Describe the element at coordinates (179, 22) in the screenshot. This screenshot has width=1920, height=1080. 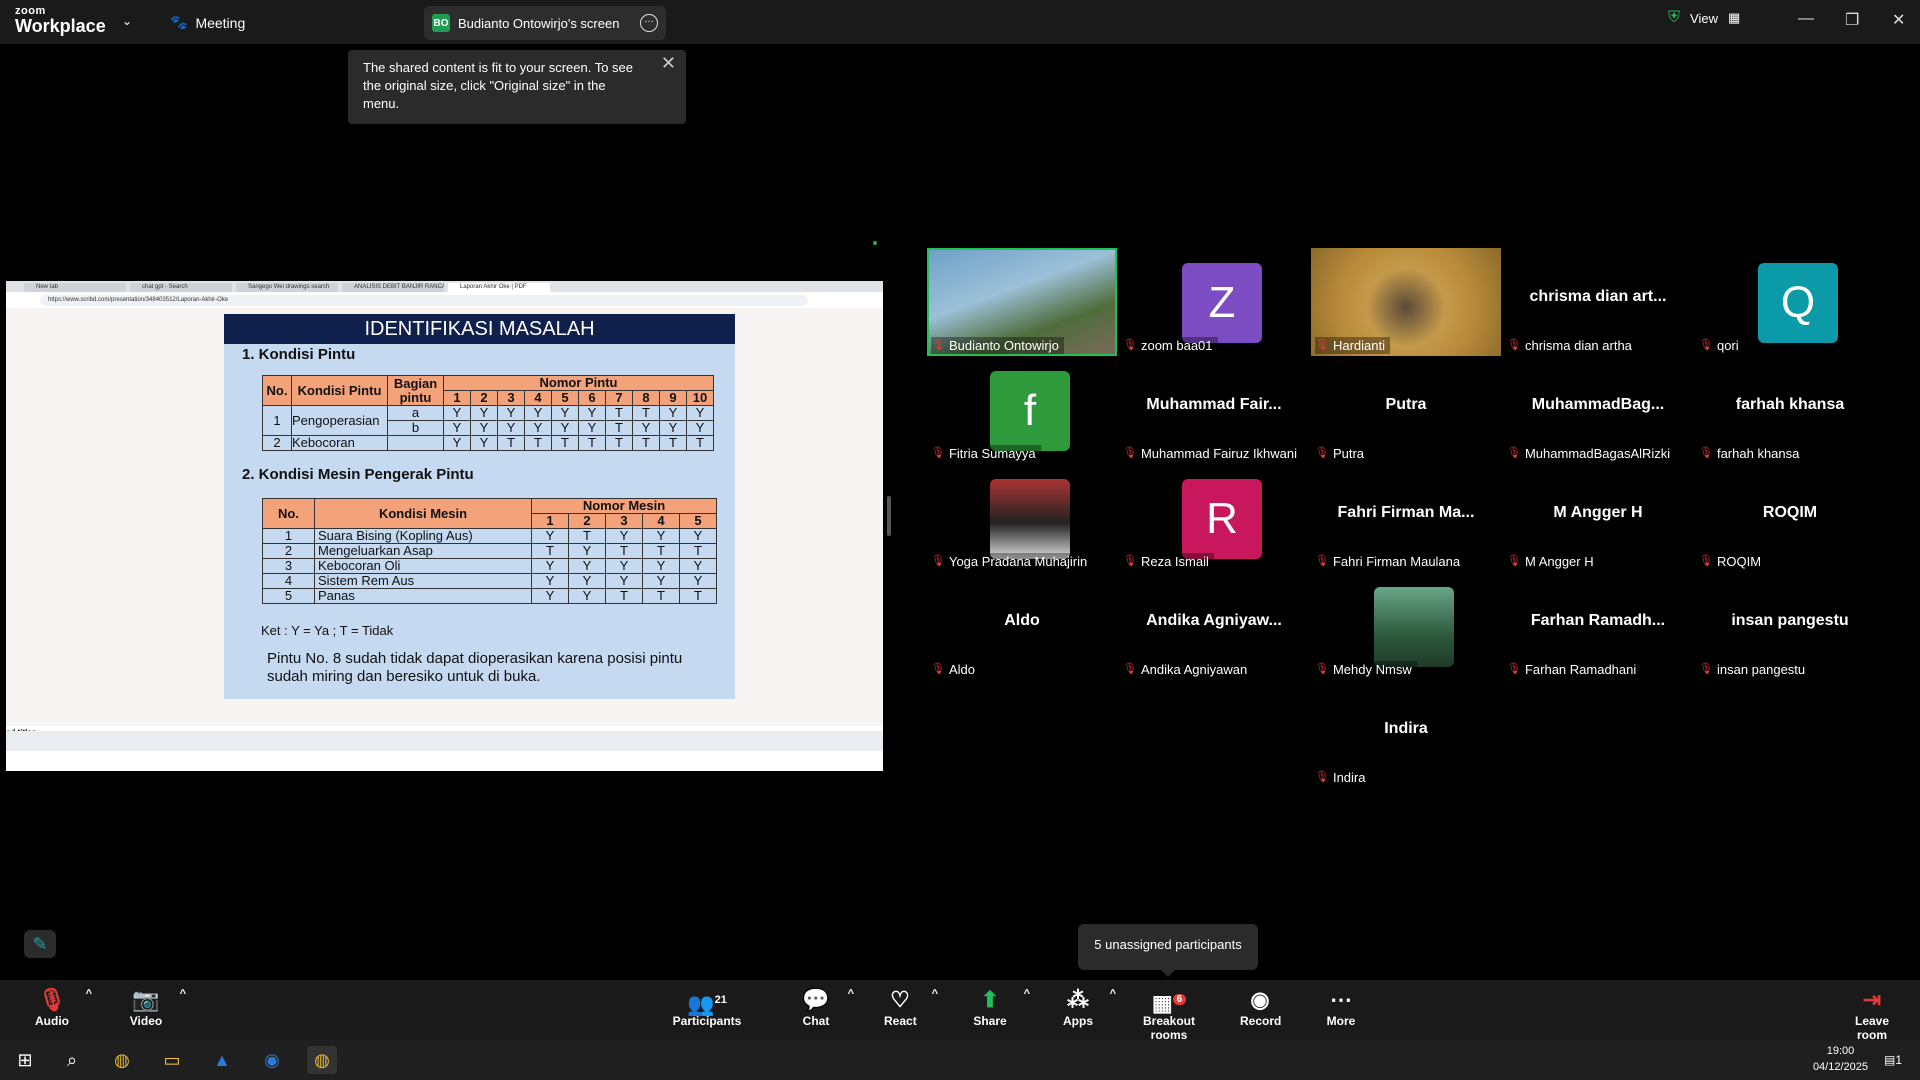
I see `paw-icon: 🐾` at that location.